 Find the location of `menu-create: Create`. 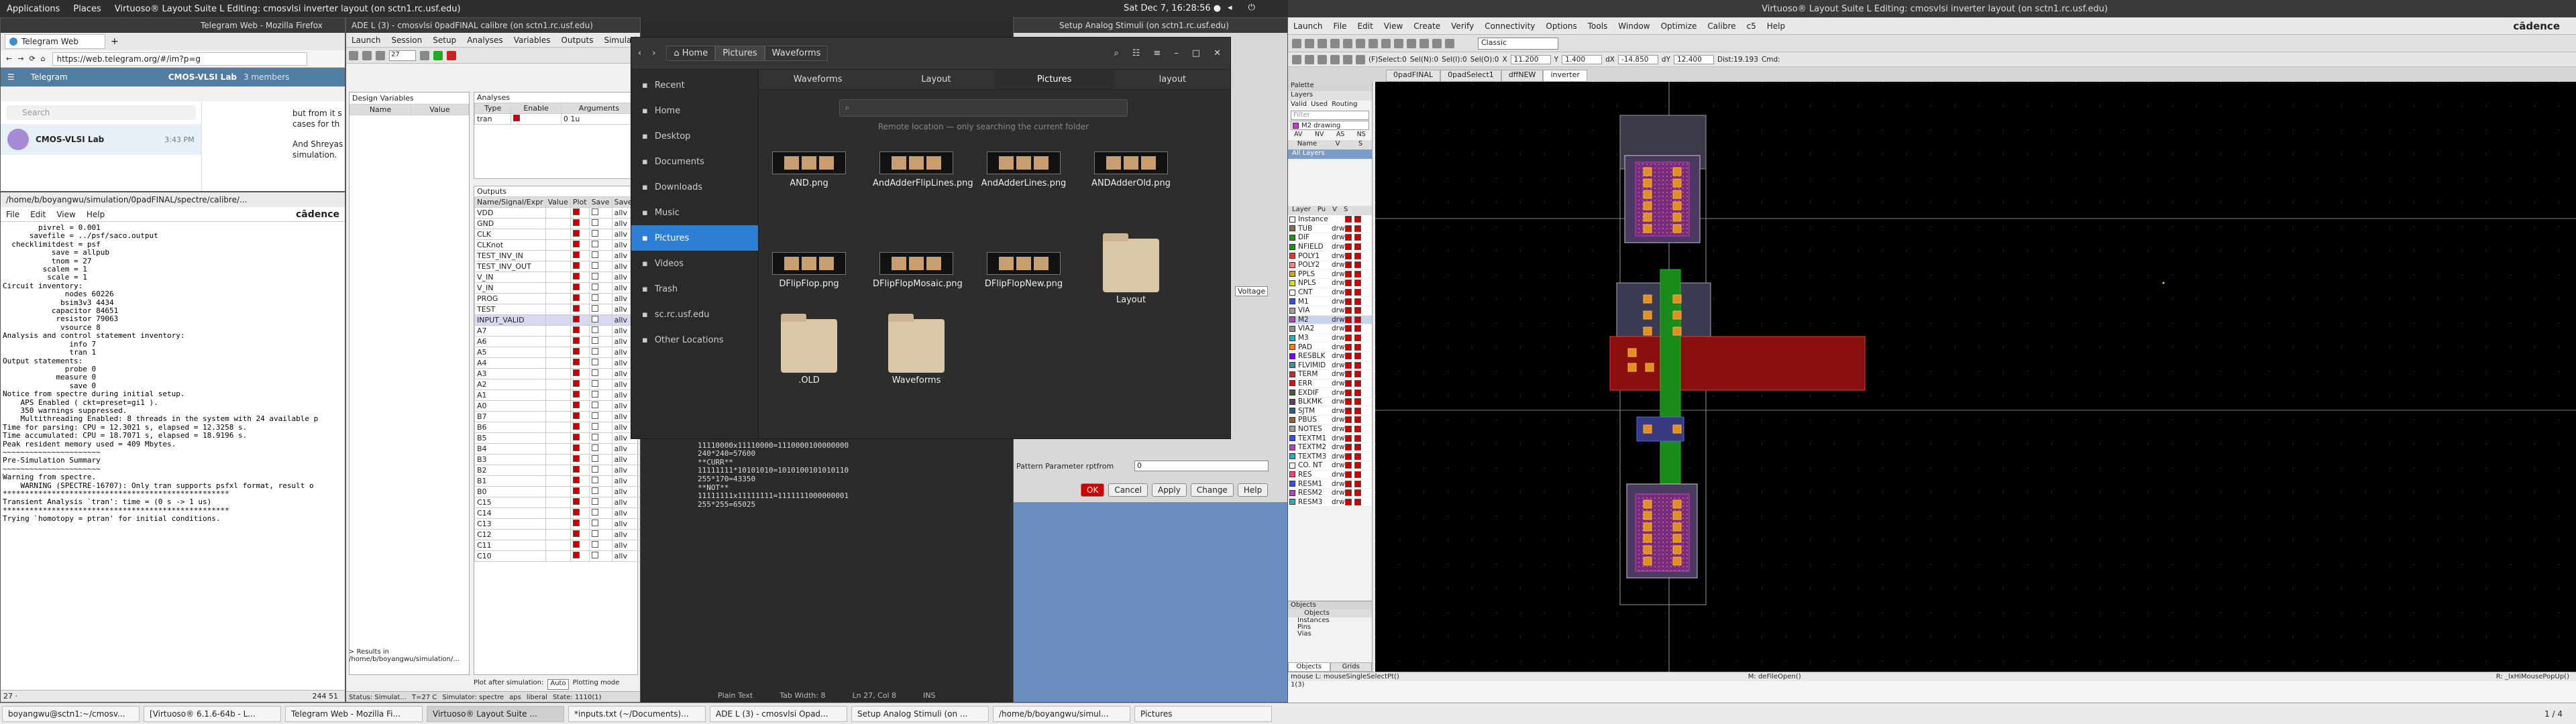

menu-create: Create is located at coordinates (1427, 26).